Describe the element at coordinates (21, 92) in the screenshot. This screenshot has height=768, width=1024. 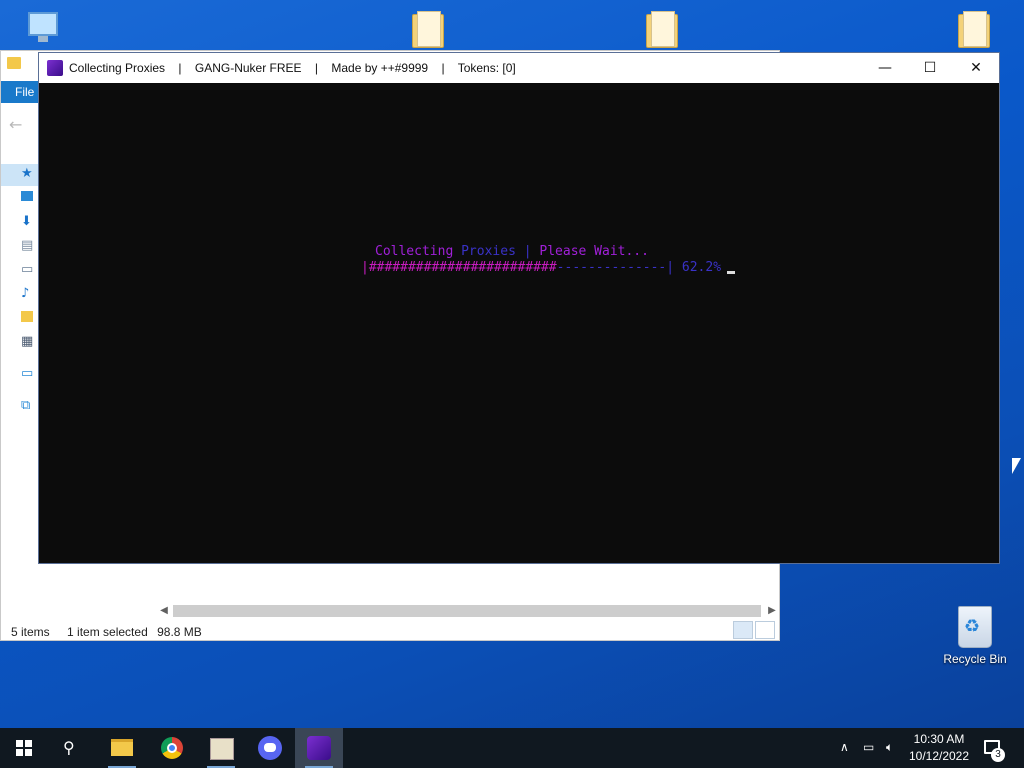
I see `ribbon-file-tab: File` at that location.